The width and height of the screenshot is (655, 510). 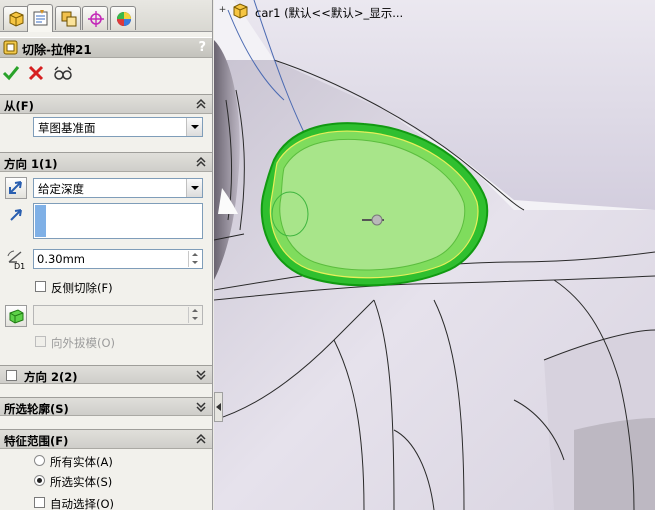 I want to click on end-condition-value: 给定深度, so click(x=61, y=189).